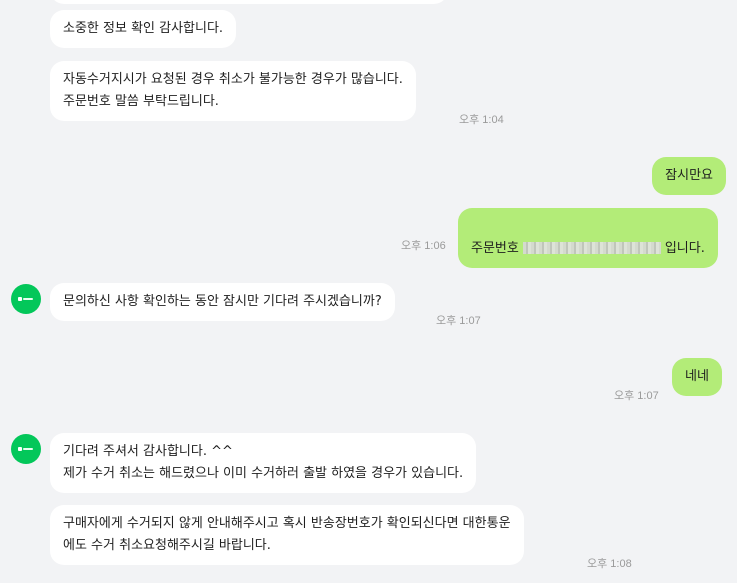 This screenshot has height=583, width=737. Describe the element at coordinates (684, 248) in the screenshot. I see `order-number-suffix: 입니다.` at that location.